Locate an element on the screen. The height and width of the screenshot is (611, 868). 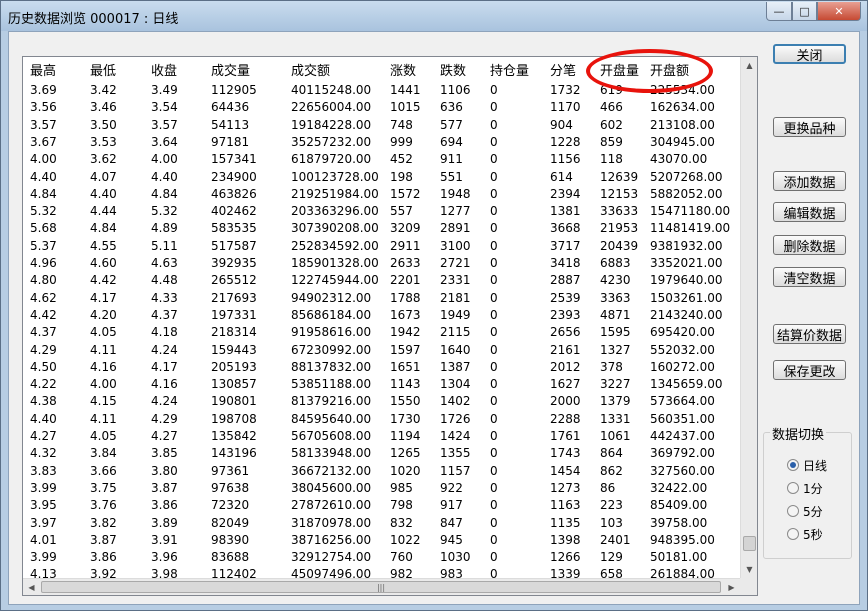
clear-data-button: 清空数据 is located at coordinates (809, 277).